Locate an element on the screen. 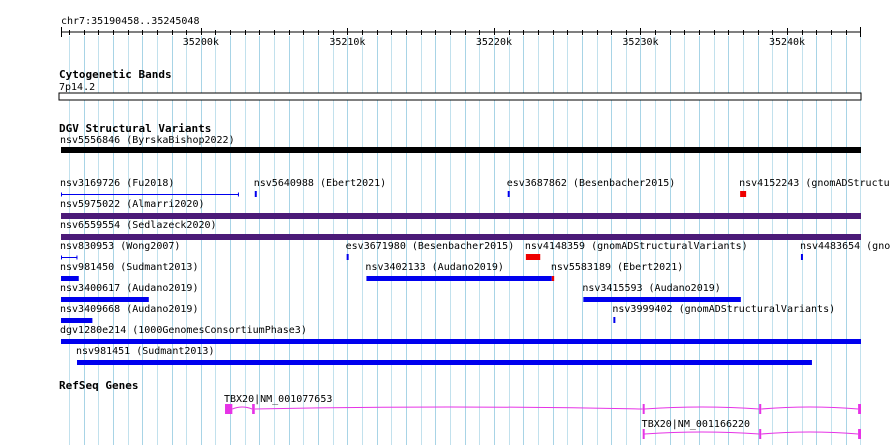 This screenshot has height=445, width=890. sv-label: nsv3169726 (Fu2018) is located at coordinates (117, 183).